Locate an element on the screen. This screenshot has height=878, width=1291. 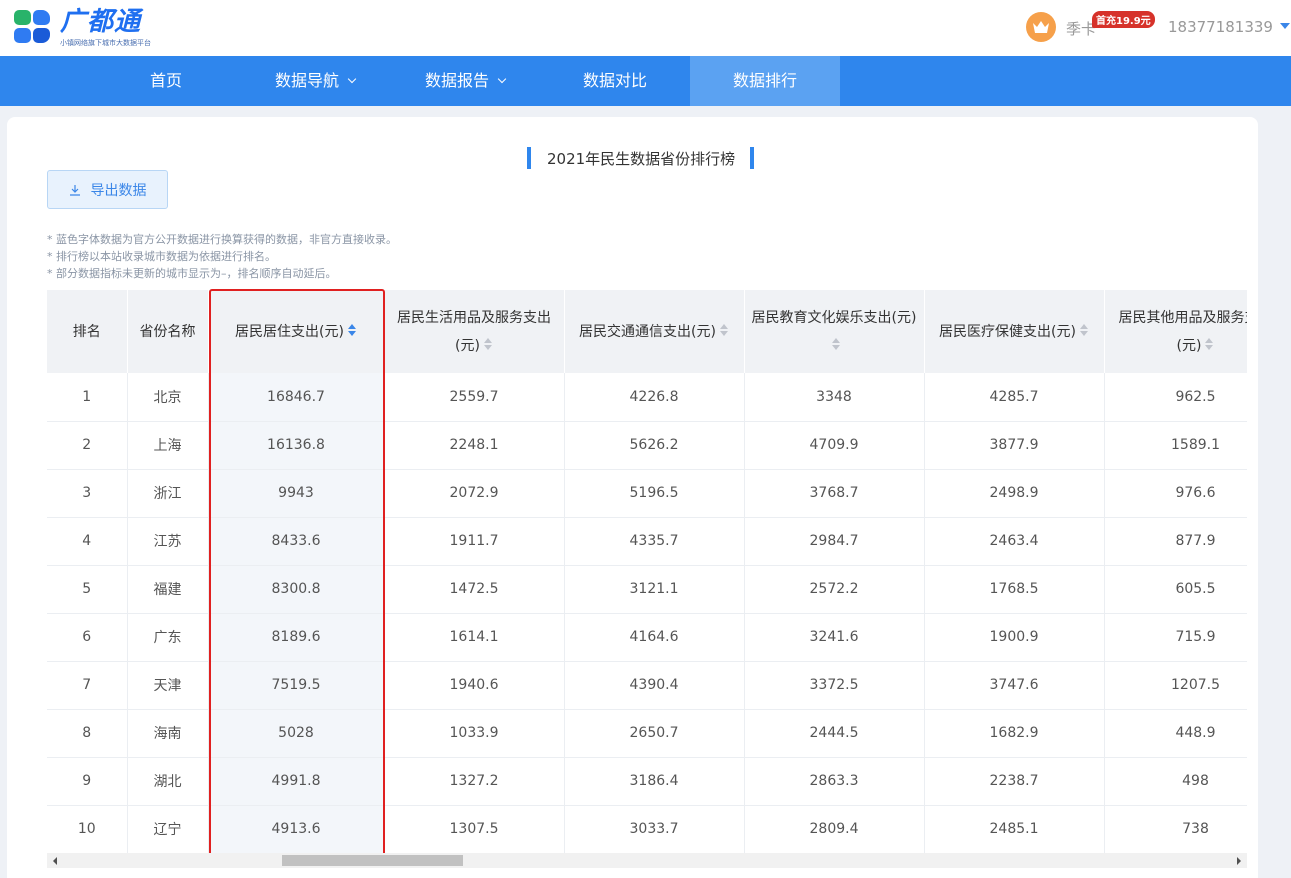
table-row: 4 江苏 8433.6 1911.7 4335.7 2984.7 2463.4 877.9 is located at coordinates (647, 541).